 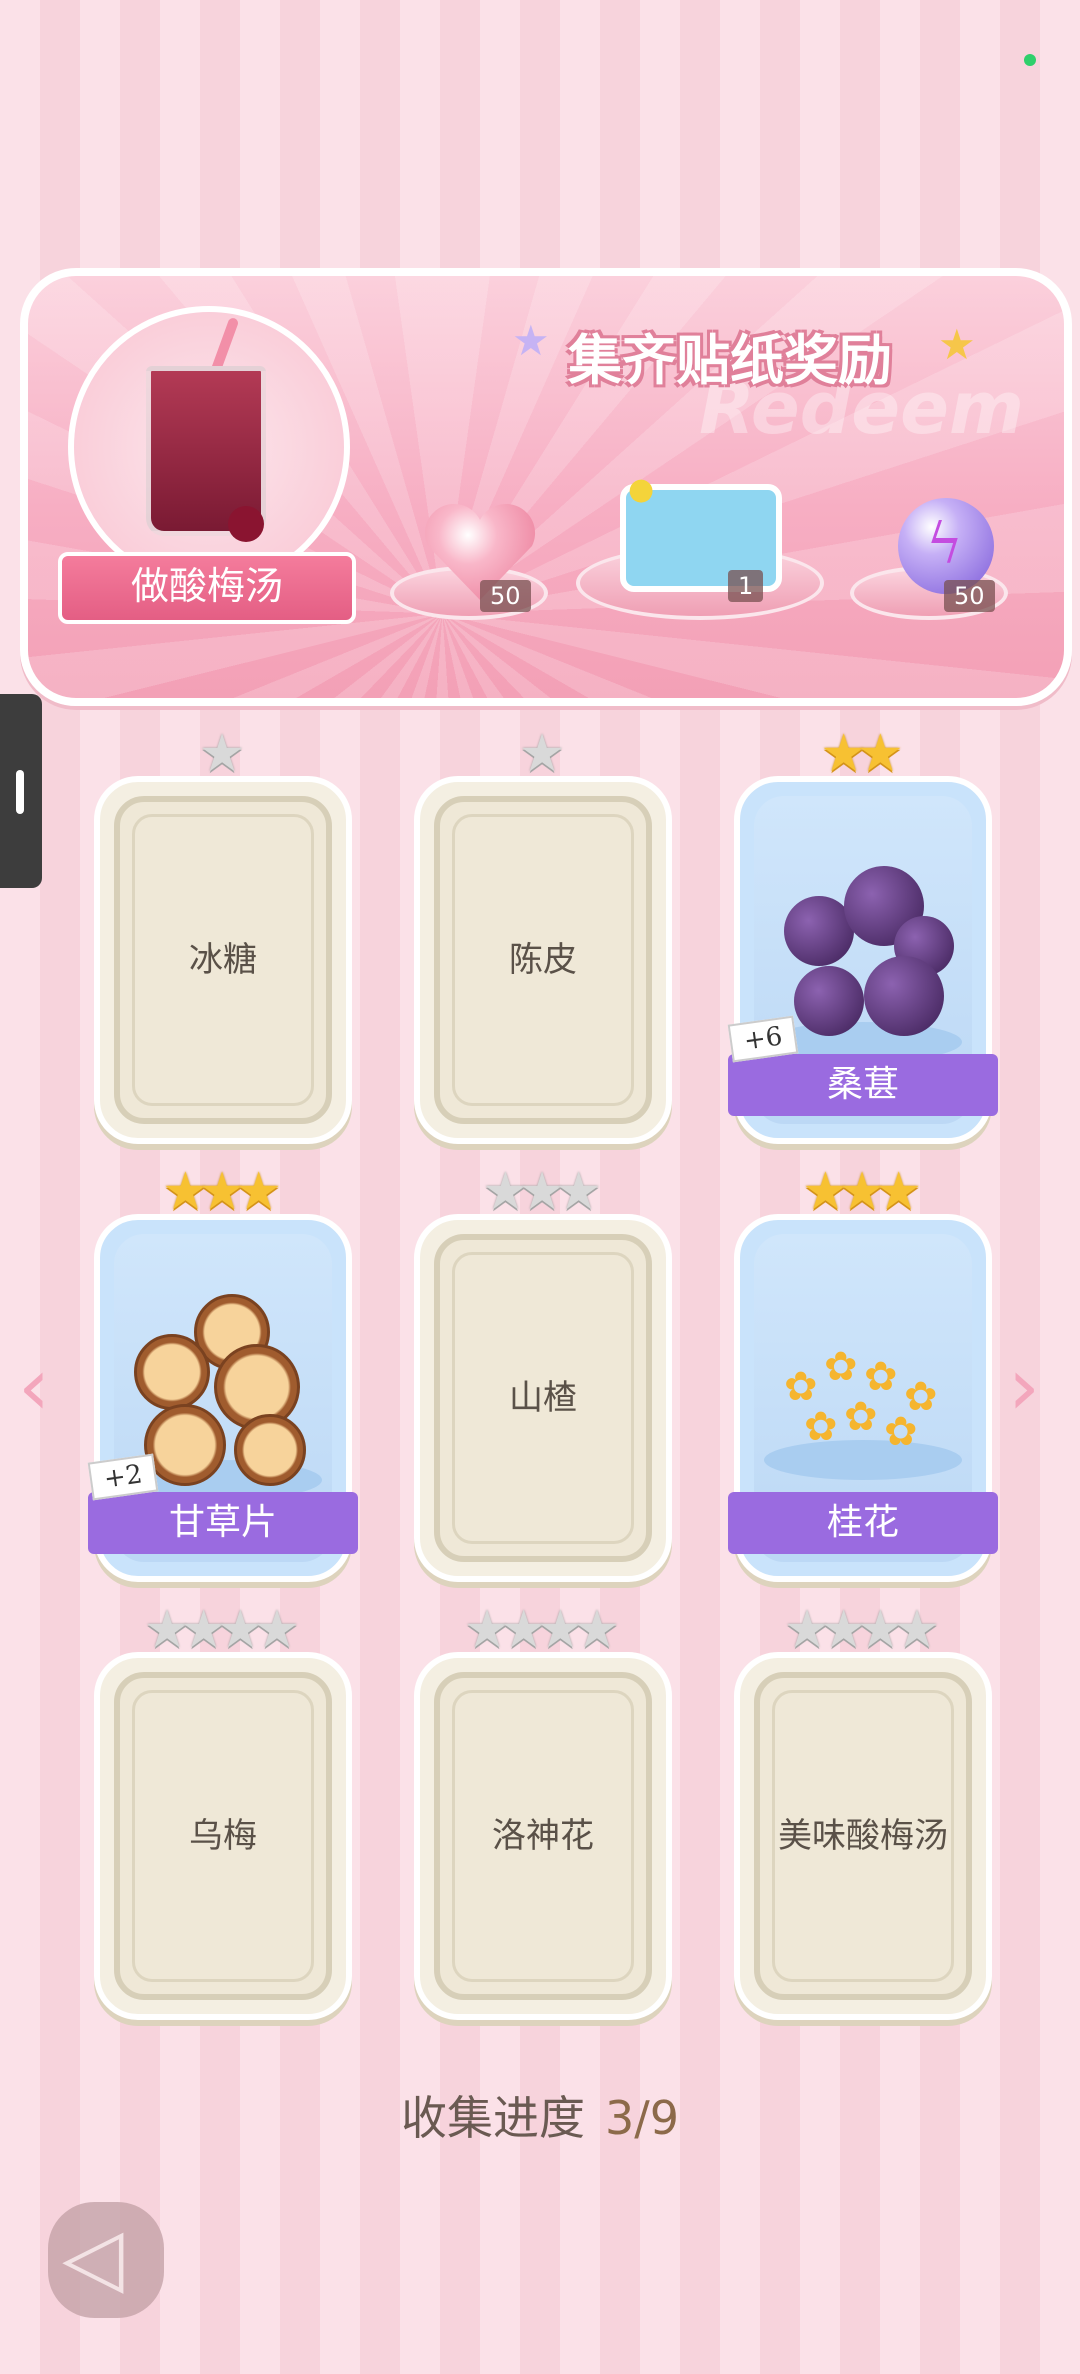 I want to click on banner-title: 集齐贴纸奖励, so click(x=730, y=360).